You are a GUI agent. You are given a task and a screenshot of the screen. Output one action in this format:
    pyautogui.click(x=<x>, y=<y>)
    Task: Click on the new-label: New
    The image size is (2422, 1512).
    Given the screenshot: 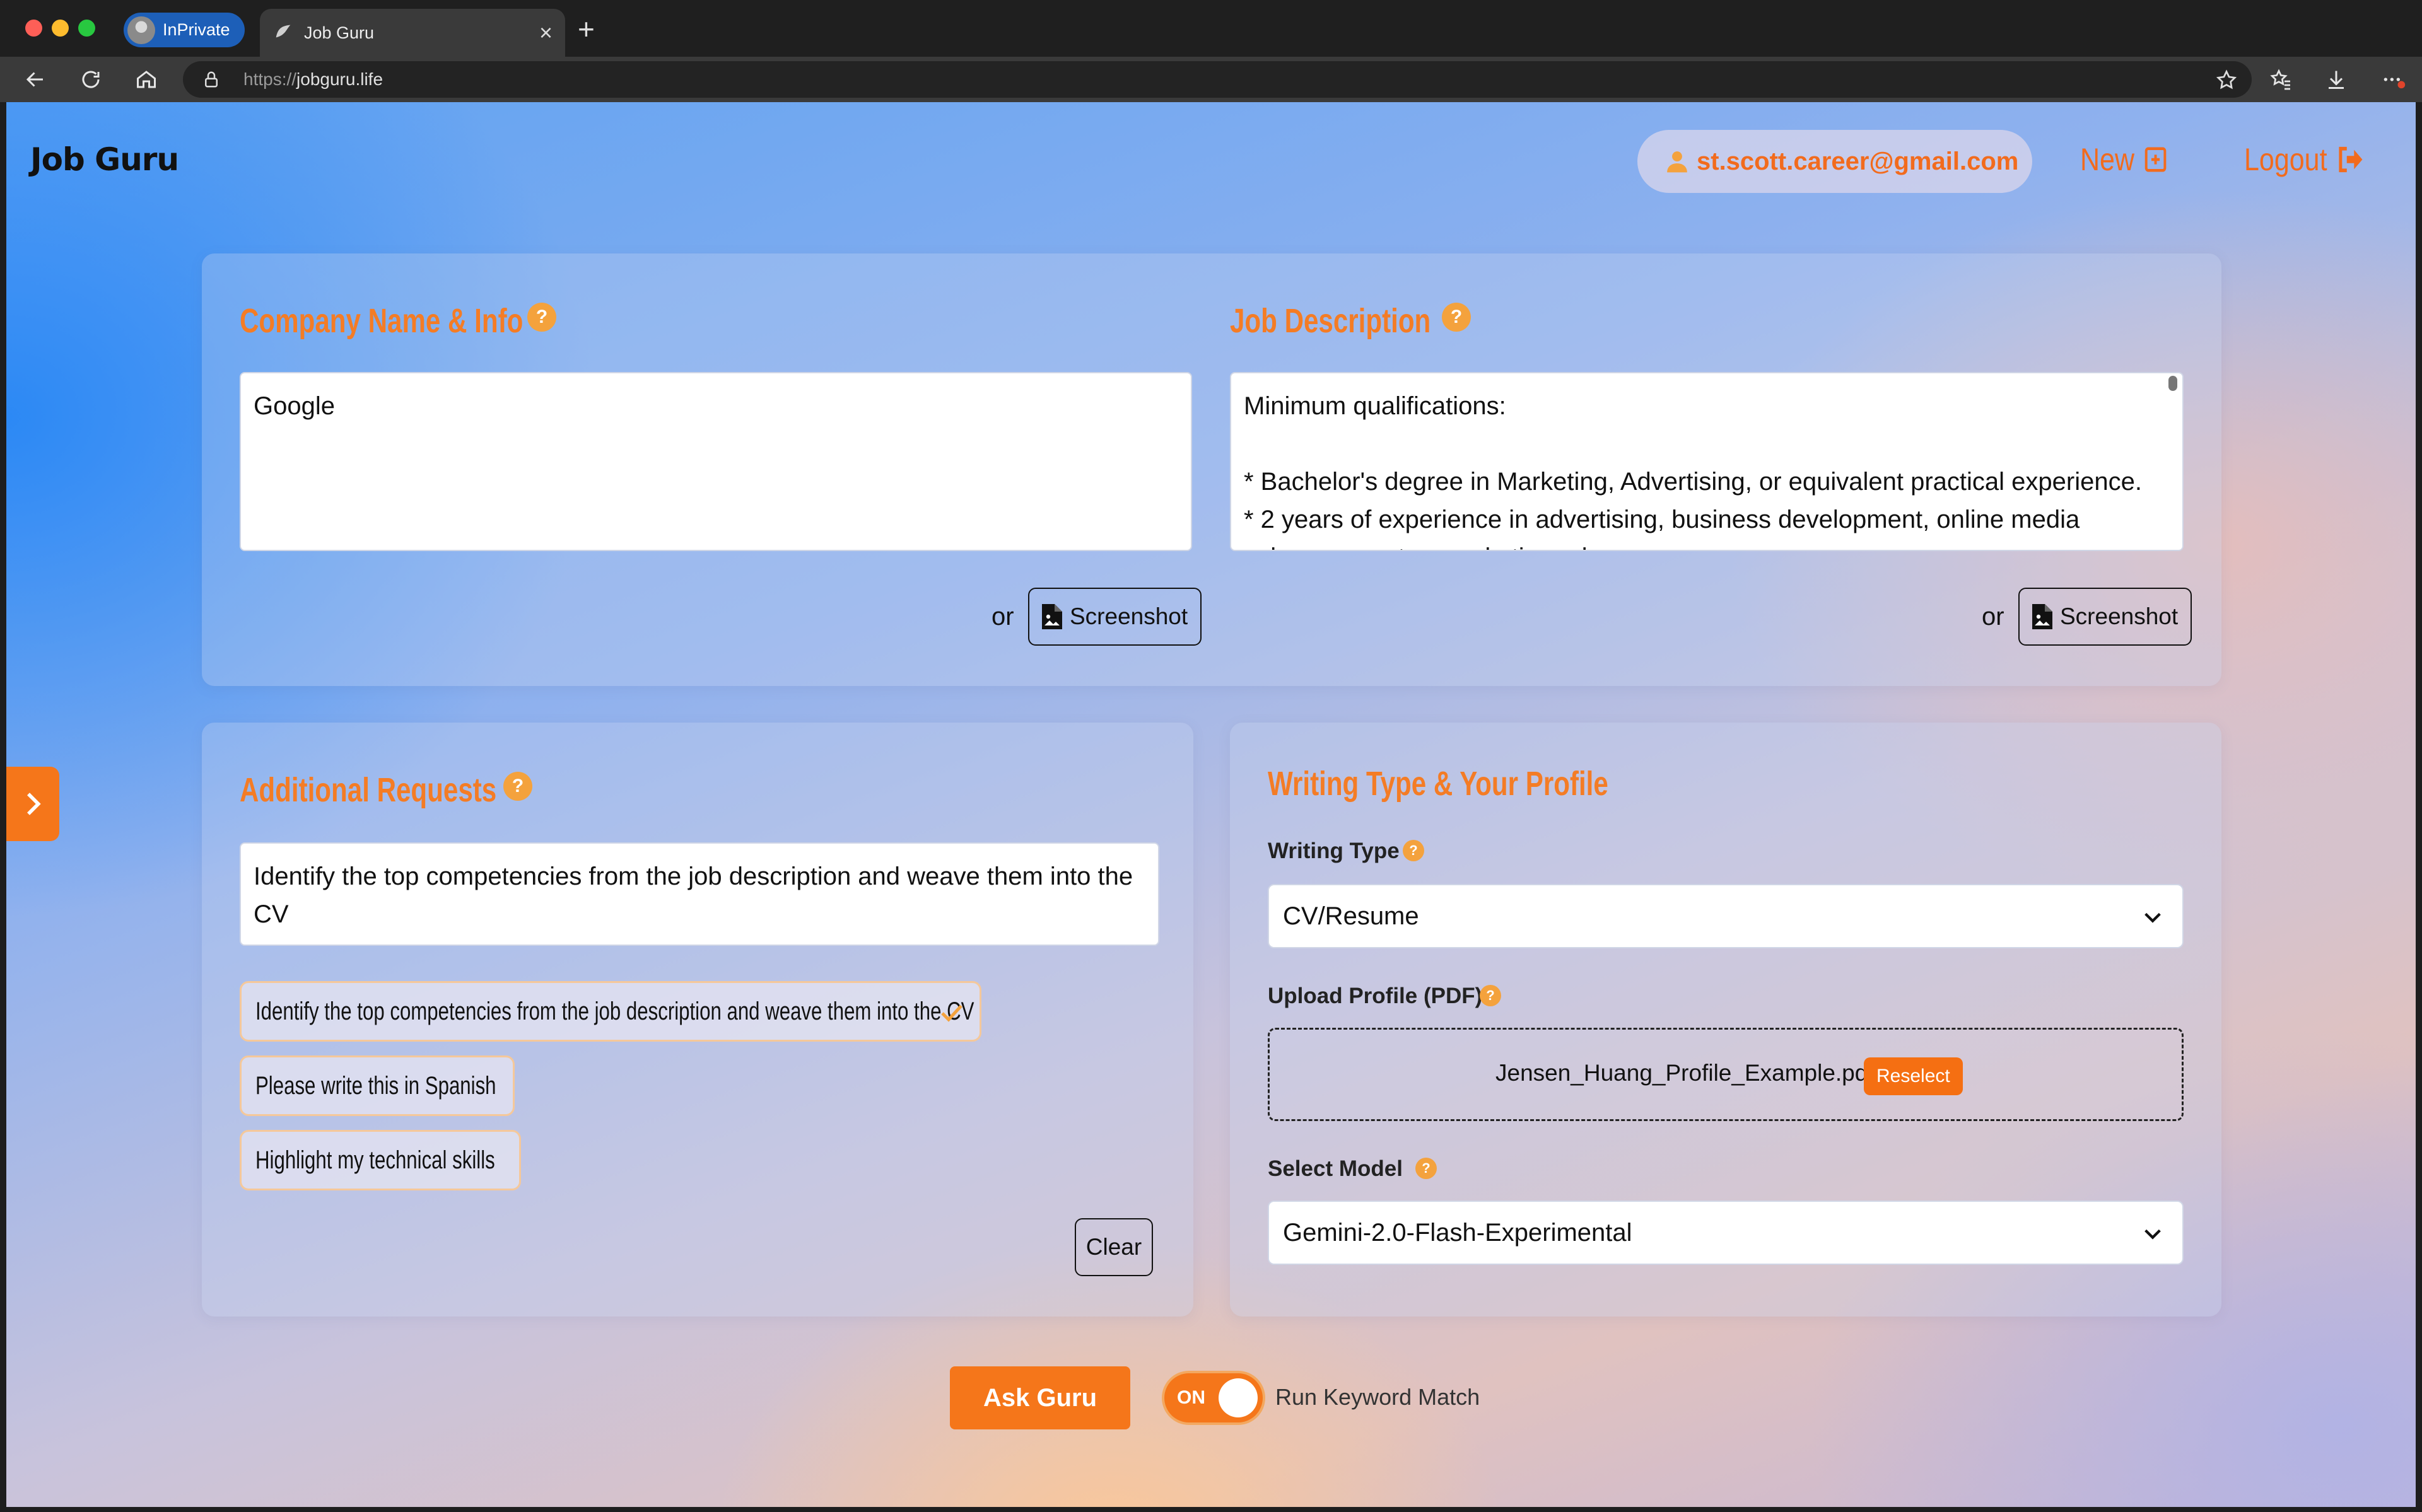 What is the action you would take?
    pyautogui.click(x=2107, y=160)
    